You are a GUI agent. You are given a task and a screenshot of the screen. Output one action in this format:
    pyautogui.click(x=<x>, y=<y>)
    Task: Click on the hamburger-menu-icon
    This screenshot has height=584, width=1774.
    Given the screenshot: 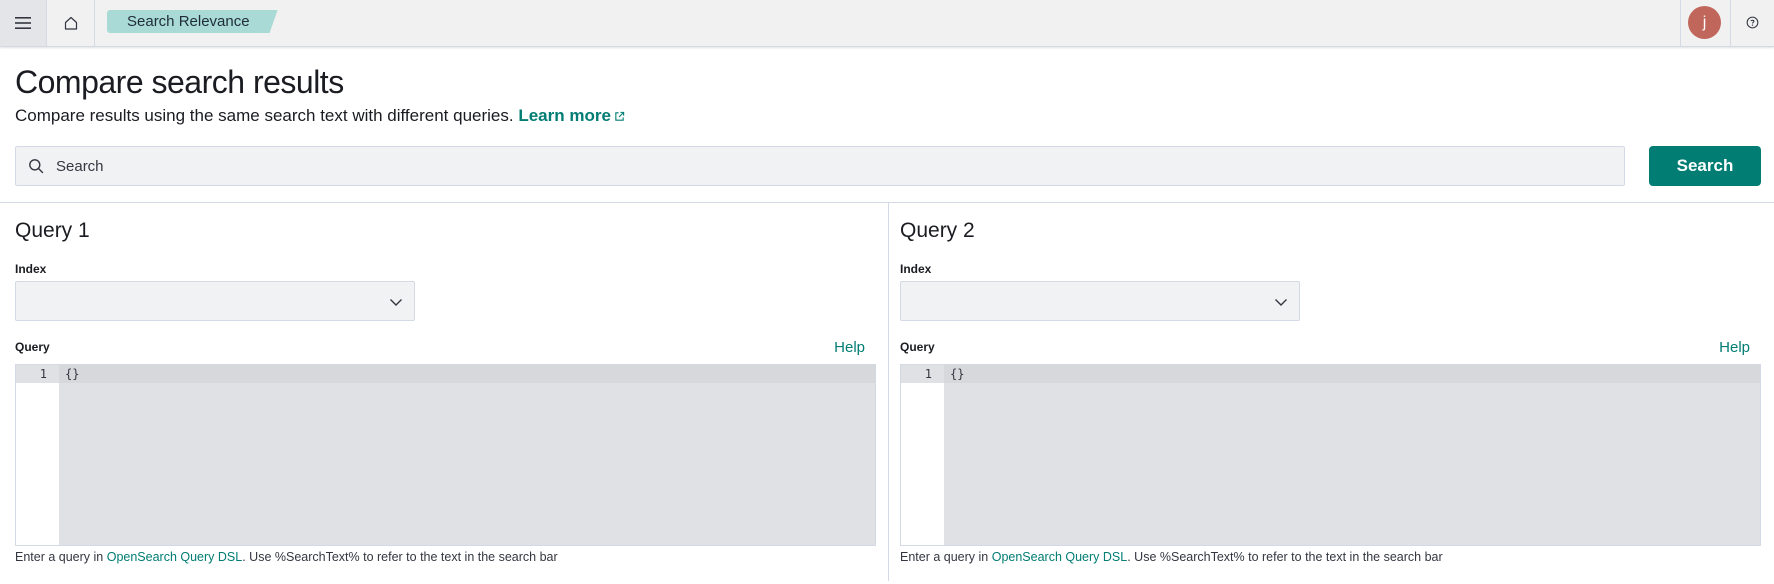 What is the action you would take?
    pyautogui.click(x=23, y=23)
    